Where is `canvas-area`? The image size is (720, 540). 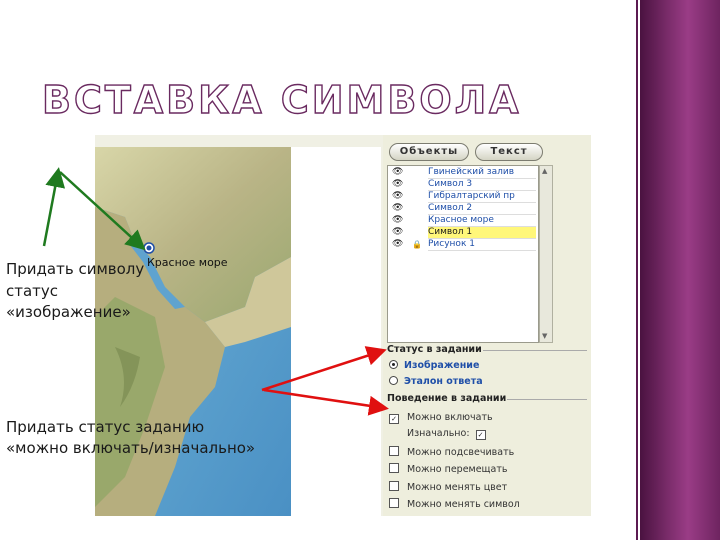
canvas-area is located at coordinates (336, 331).